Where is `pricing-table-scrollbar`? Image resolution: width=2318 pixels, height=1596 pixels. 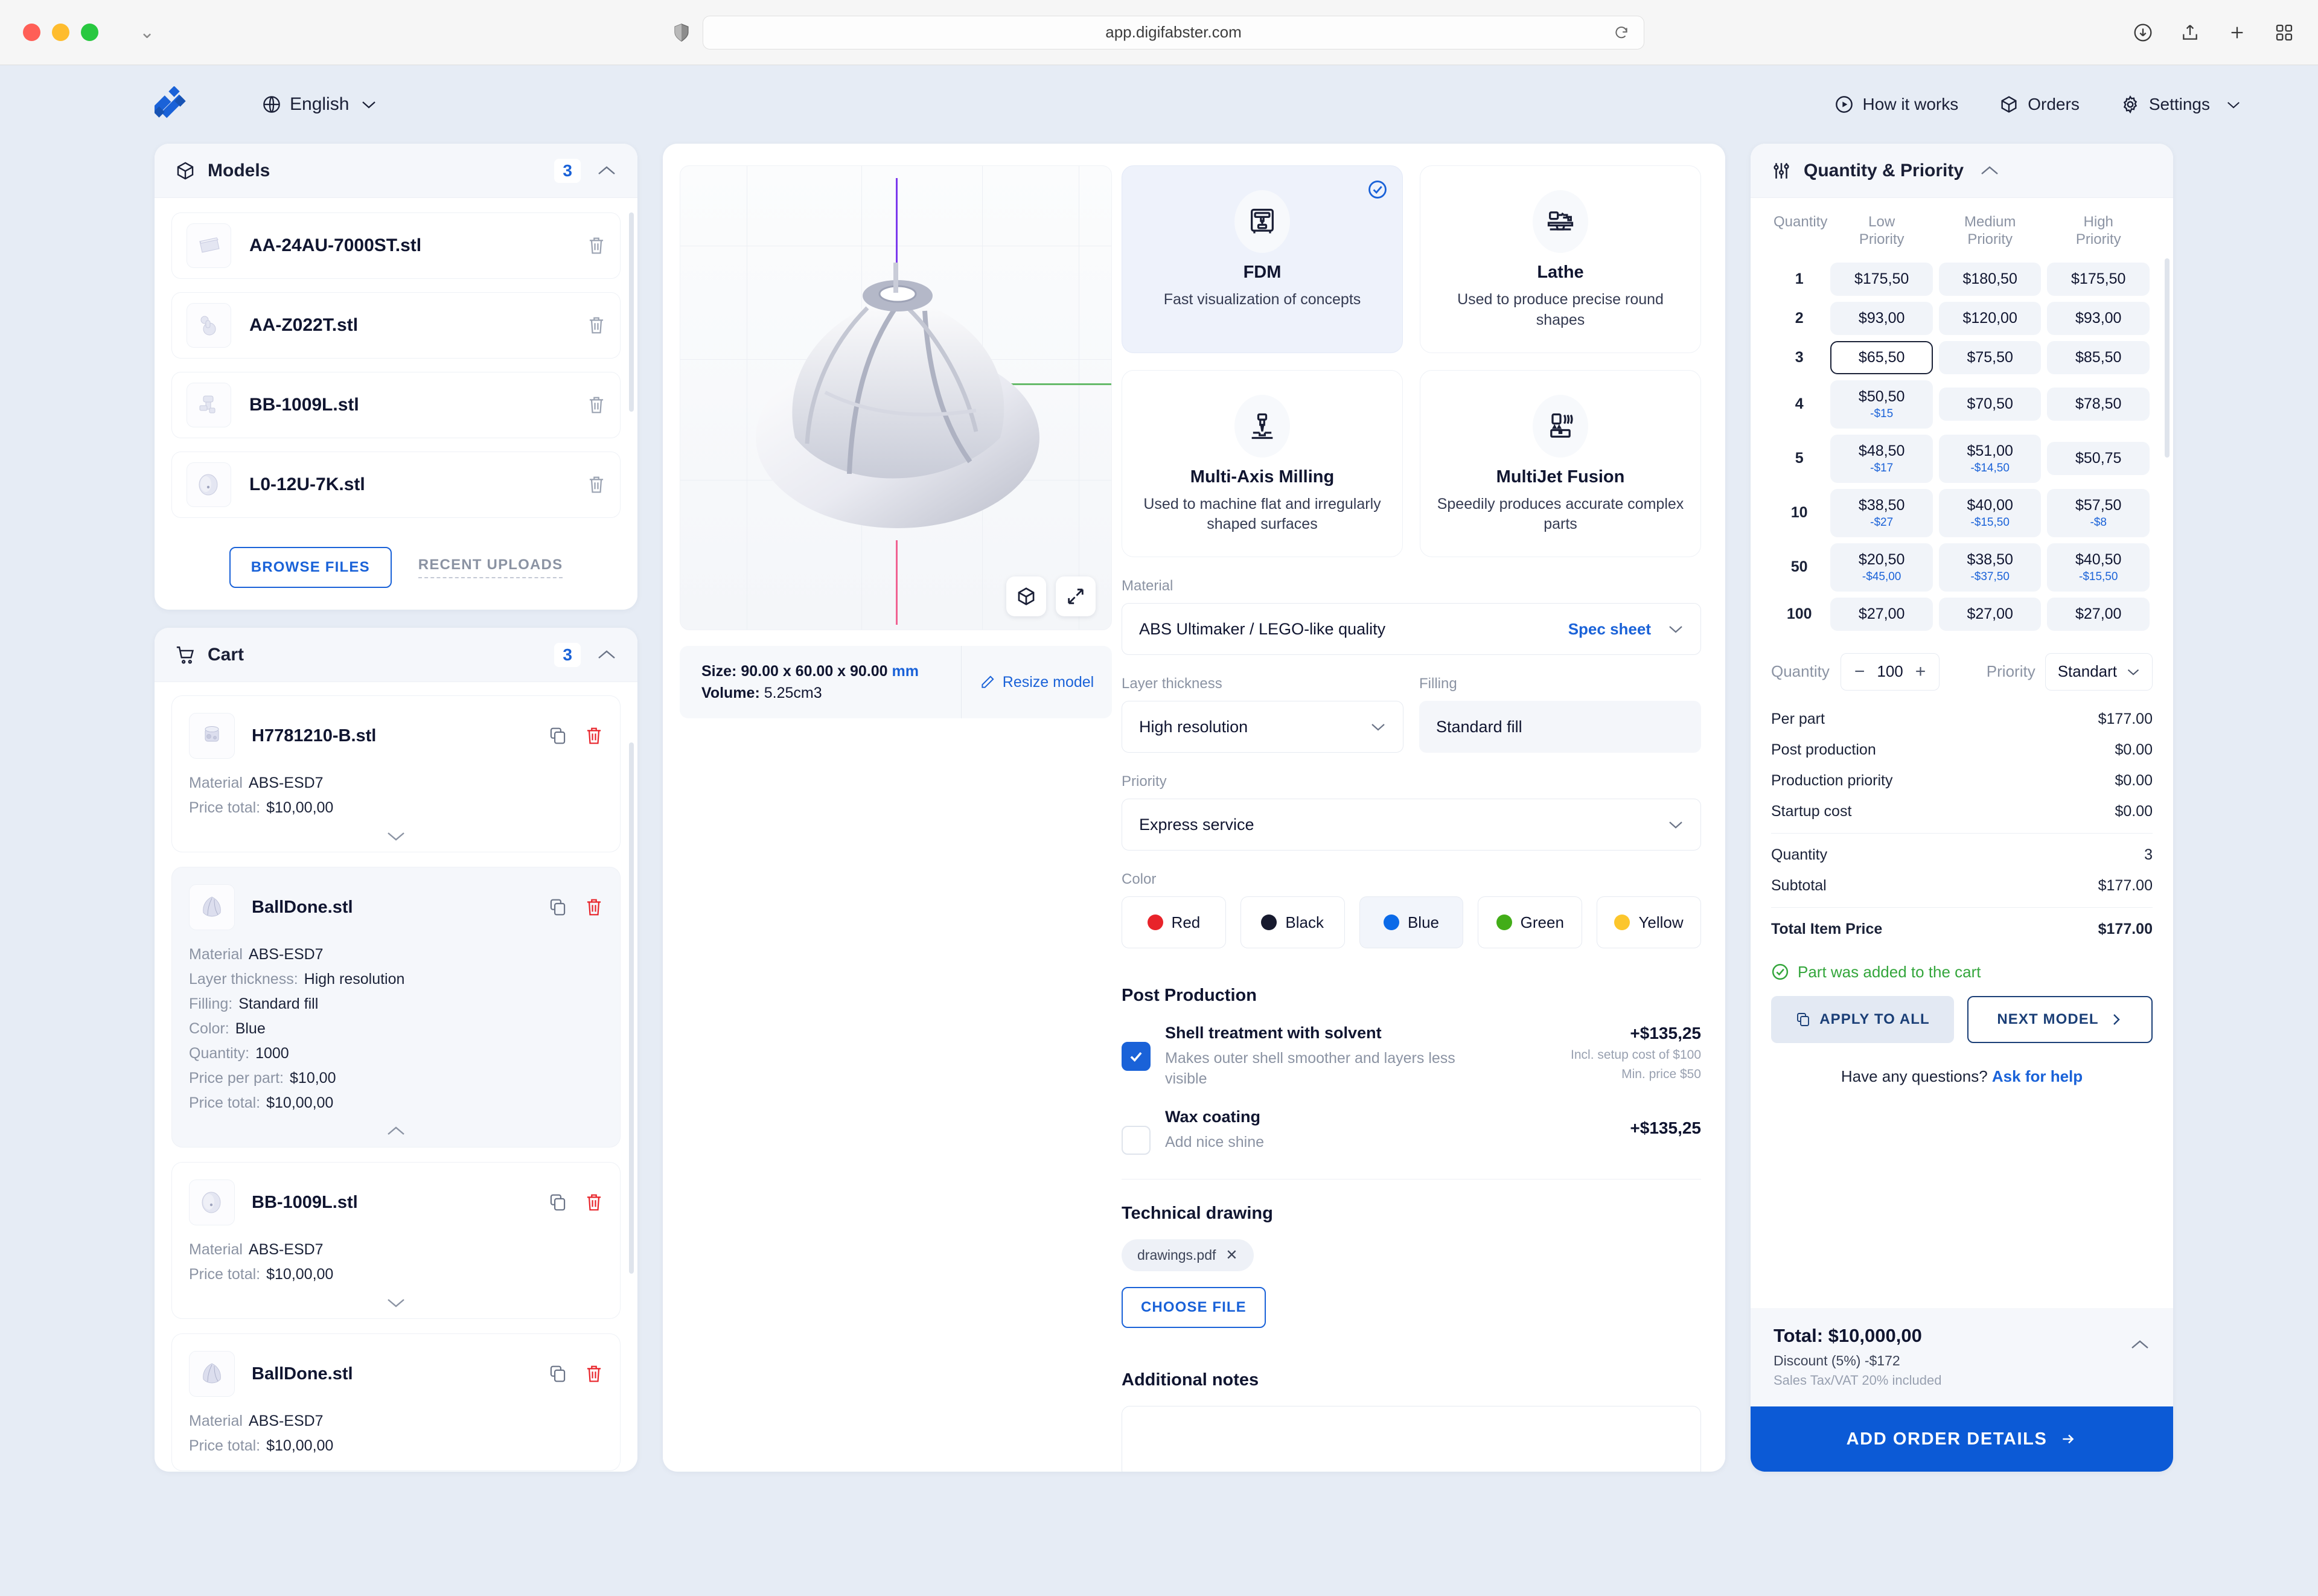
pricing-table-scrollbar is located at coordinates (2167, 358).